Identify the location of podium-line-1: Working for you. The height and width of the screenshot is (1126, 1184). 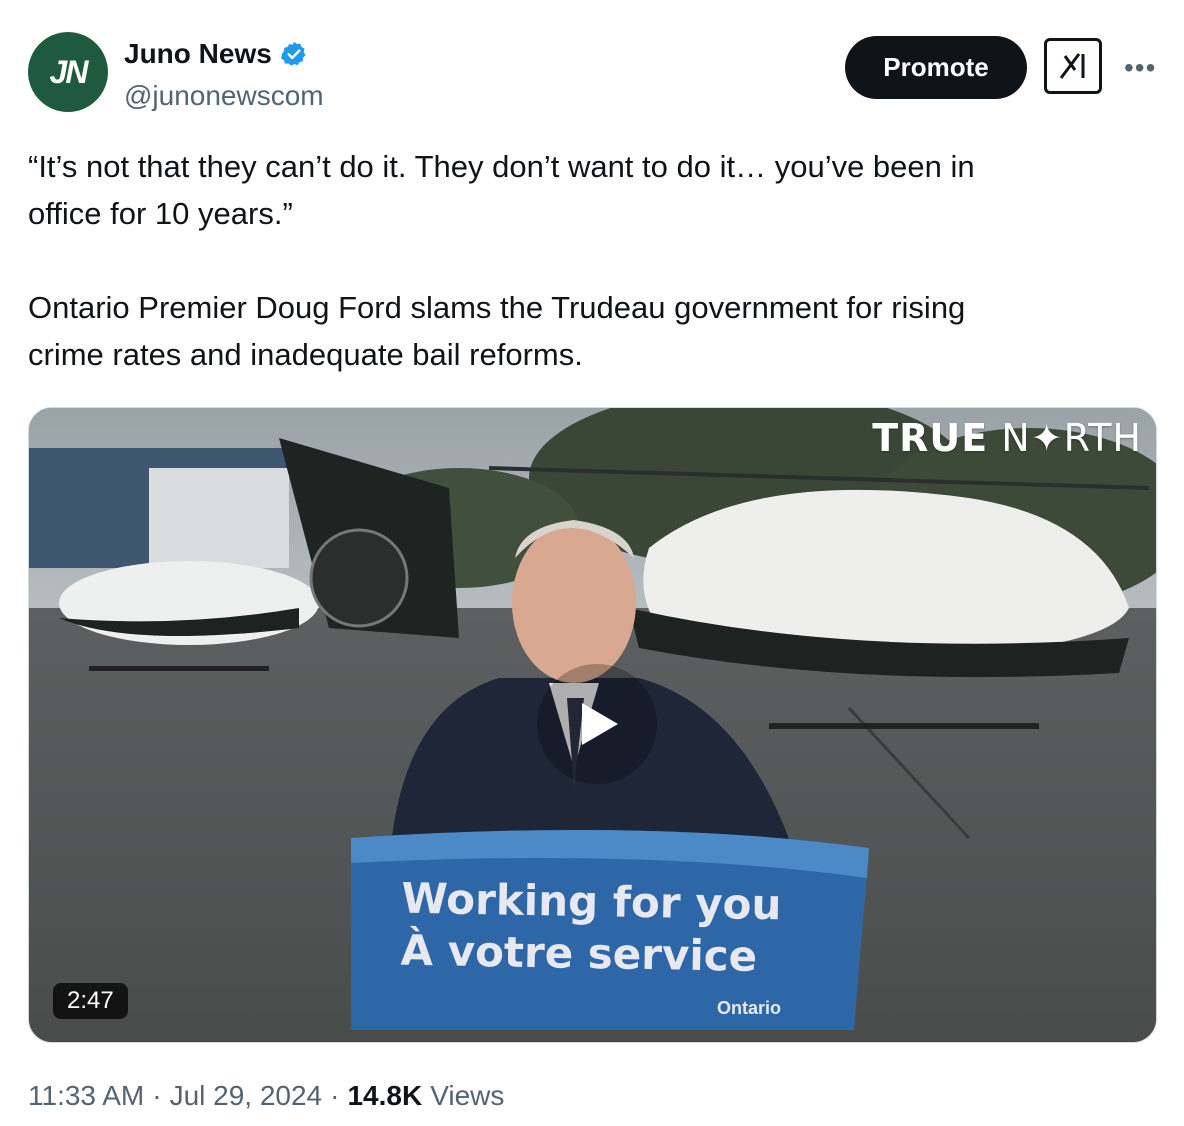
(591, 901).